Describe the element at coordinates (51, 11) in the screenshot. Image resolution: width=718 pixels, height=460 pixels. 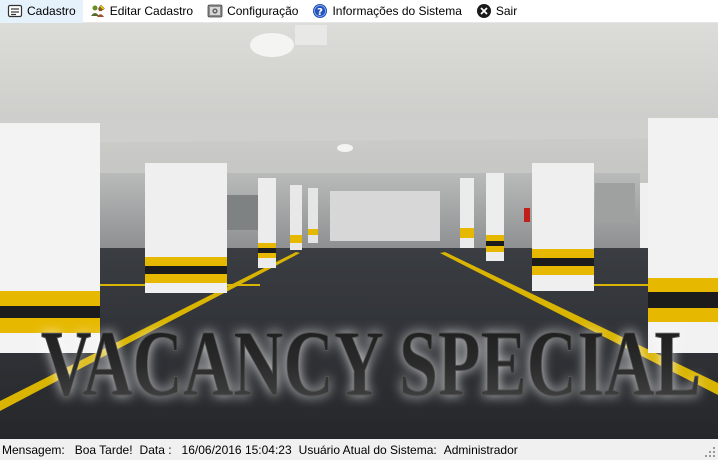
I see `menu-cadastro-label: Cadastro` at that location.